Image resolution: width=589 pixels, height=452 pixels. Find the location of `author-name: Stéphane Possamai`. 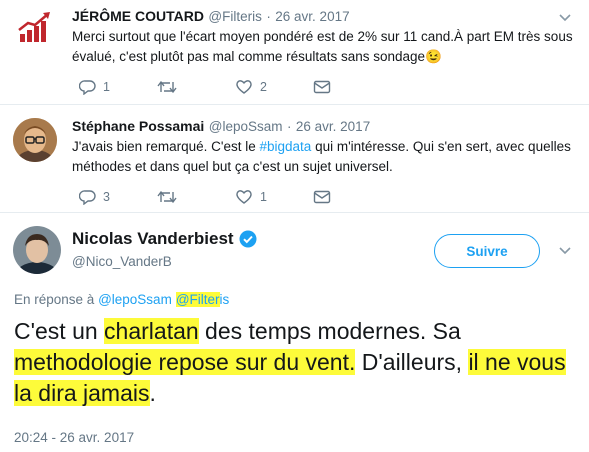

author-name: Stéphane Possamai is located at coordinates (138, 126).